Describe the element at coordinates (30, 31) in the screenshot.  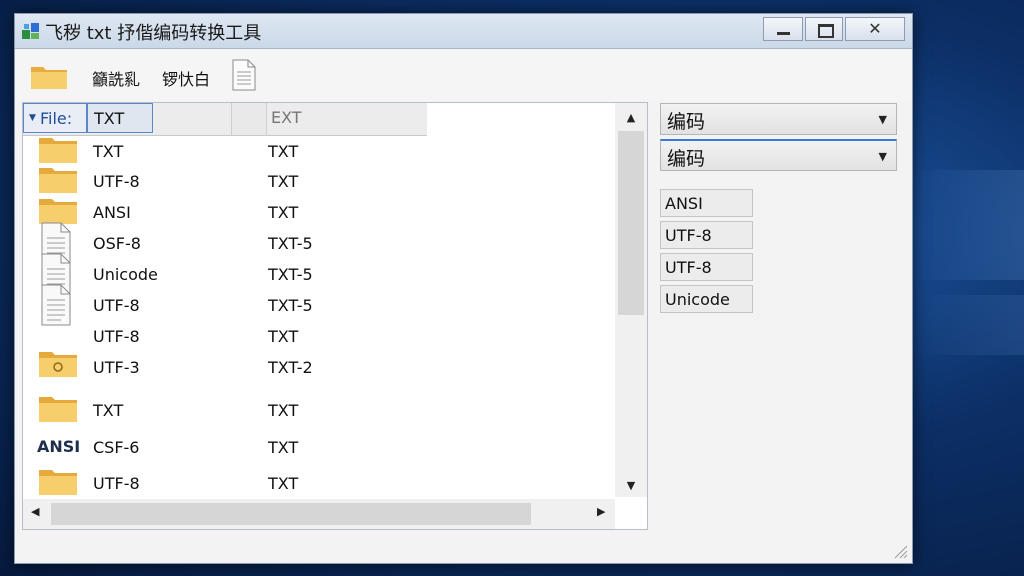
I see `app-icon` at that location.